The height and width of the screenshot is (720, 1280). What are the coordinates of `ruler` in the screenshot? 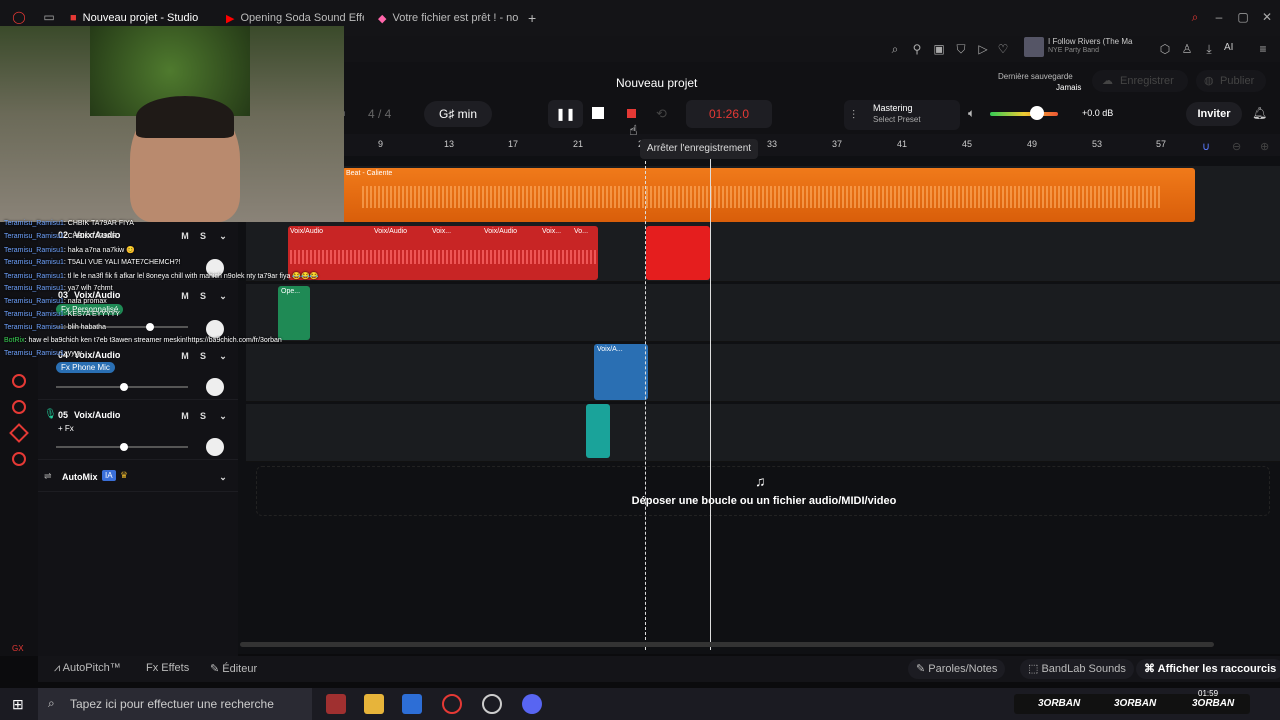 It's located at (759, 145).